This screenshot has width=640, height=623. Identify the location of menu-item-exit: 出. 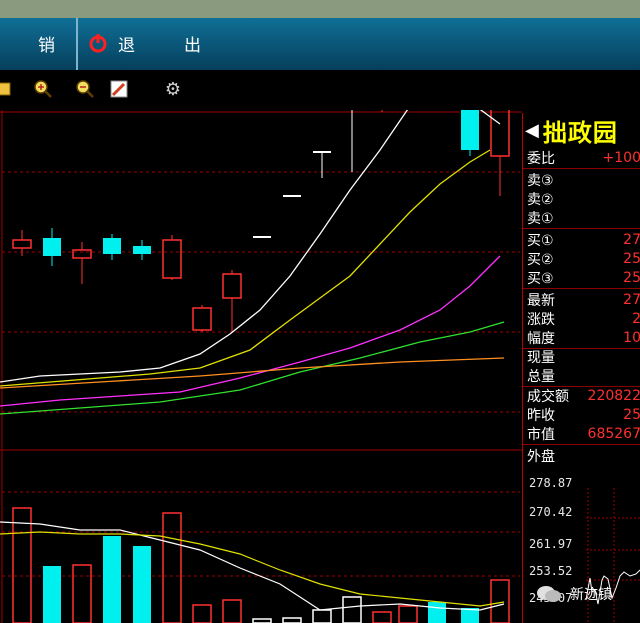
(192, 43).